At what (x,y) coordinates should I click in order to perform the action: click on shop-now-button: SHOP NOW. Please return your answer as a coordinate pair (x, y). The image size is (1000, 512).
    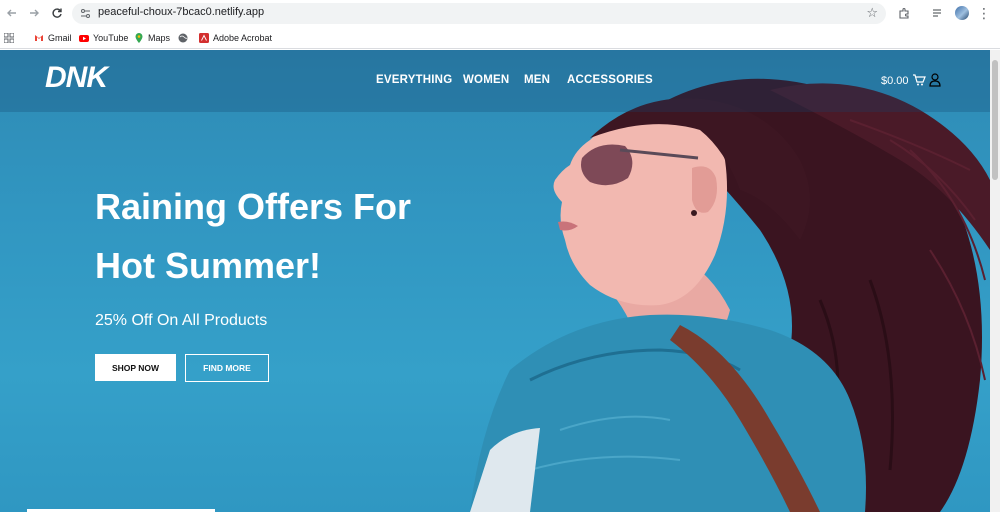
    Looking at the image, I should click on (135, 367).